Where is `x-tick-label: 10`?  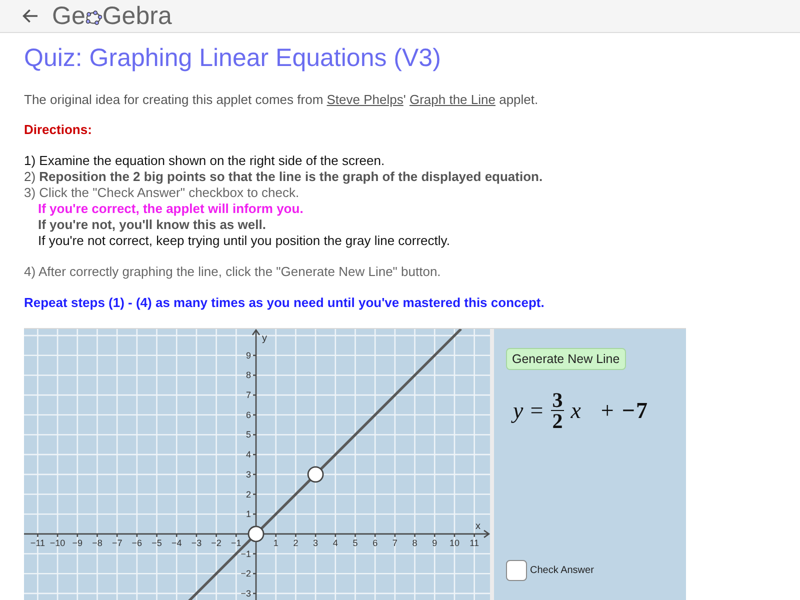
x-tick-label: 10 is located at coordinates (454, 543).